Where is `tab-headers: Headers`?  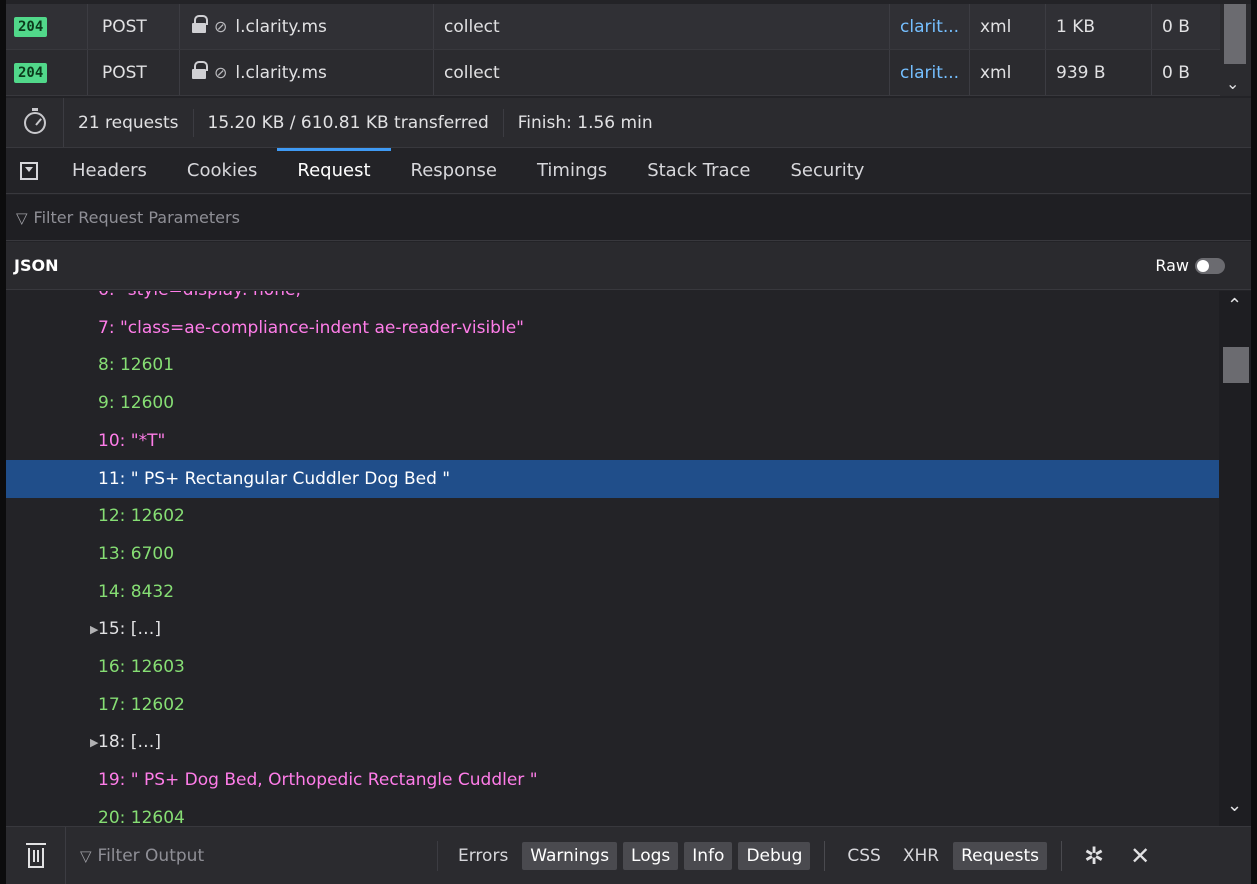 tab-headers: Headers is located at coordinates (109, 170).